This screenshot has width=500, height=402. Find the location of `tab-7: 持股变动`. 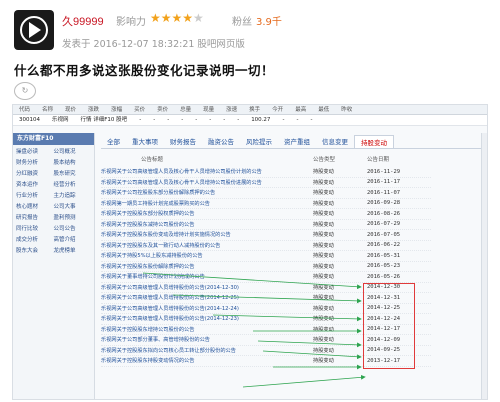

tab-7: 持股变动 is located at coordinates (374, 141).